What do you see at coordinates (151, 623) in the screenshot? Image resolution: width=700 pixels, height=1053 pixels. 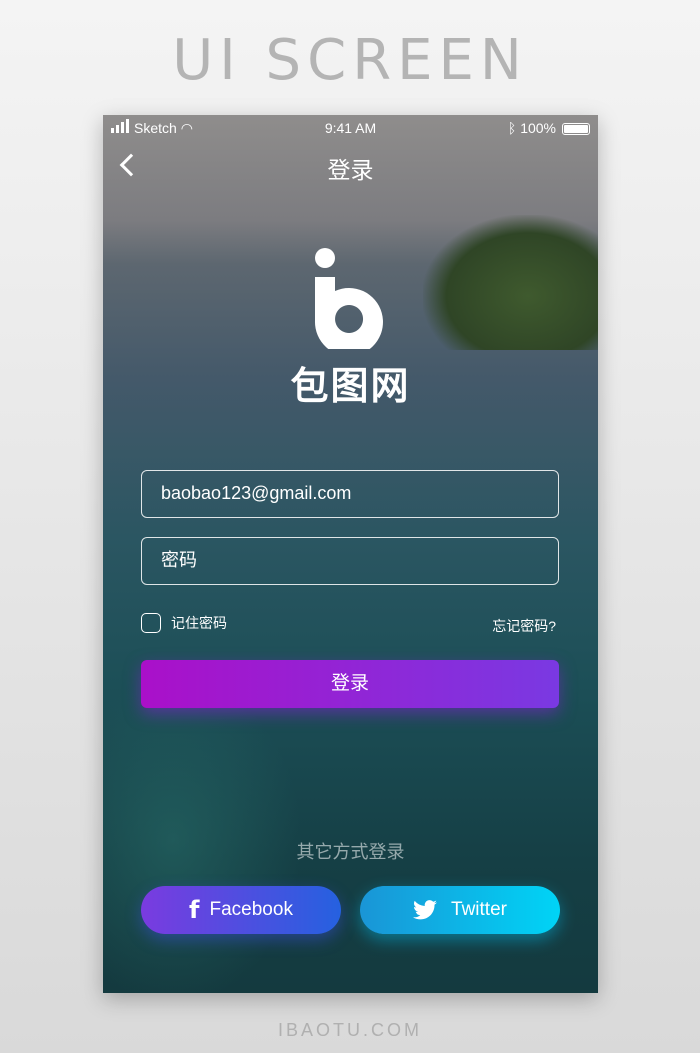 I see `checkbox-icon` at bounding box center [151, 623].